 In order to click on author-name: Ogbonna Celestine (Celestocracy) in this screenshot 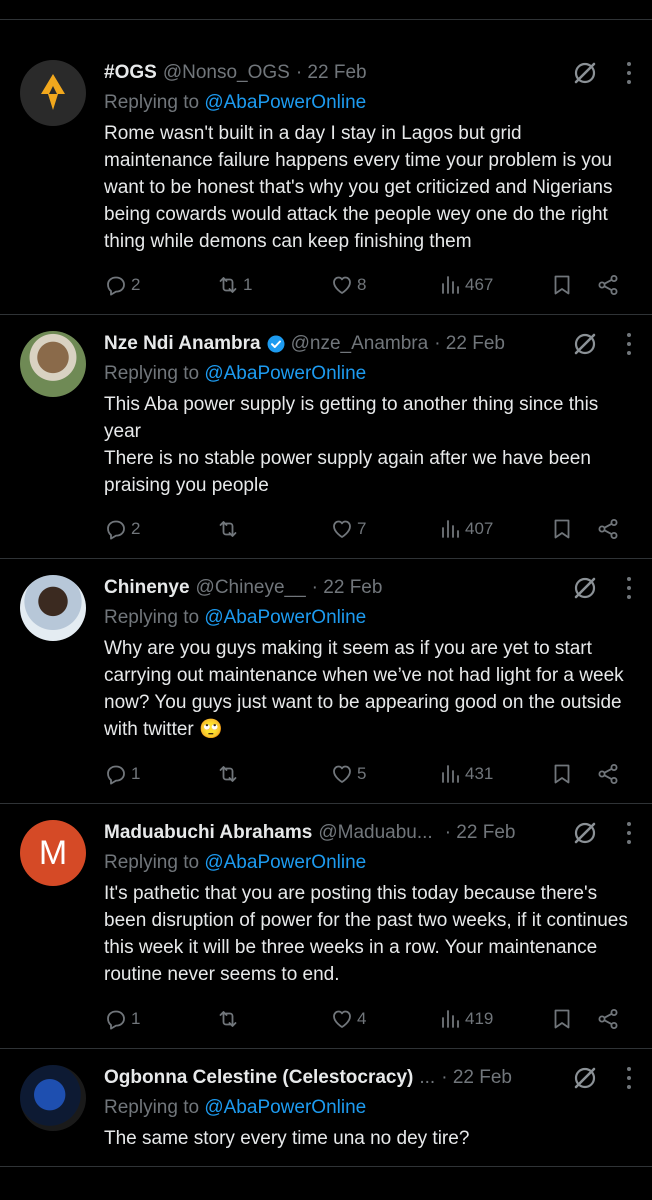, I will do `click(258, 1078)`.